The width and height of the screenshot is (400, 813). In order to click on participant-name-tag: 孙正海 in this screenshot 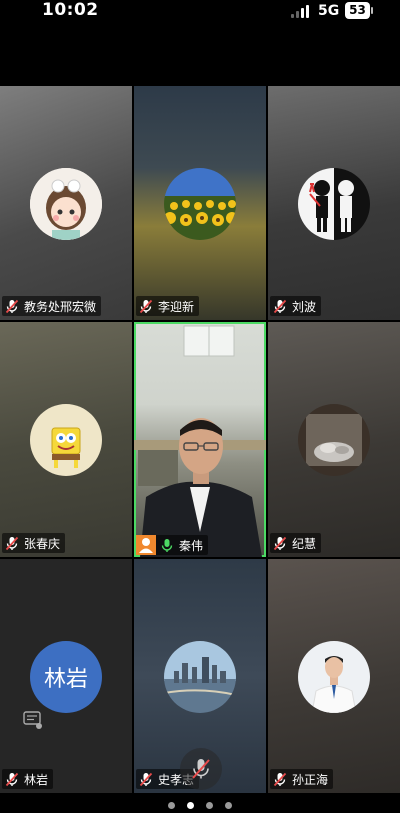, I will do `click(302, 779)`.